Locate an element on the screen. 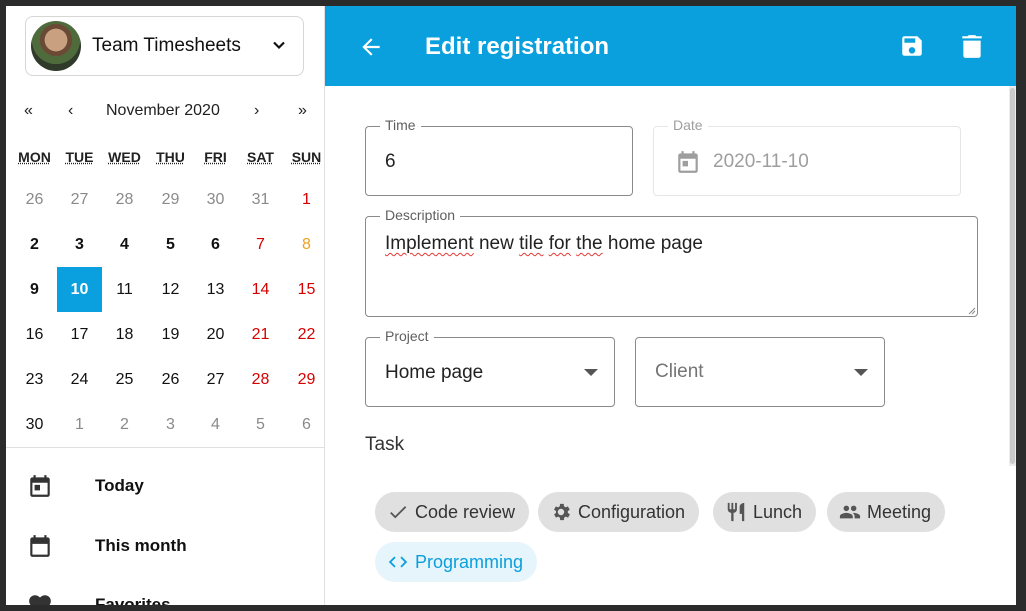 This screenshot has width=1026, height=611. calendar-day: 9 is located at coordinates (34, 289).